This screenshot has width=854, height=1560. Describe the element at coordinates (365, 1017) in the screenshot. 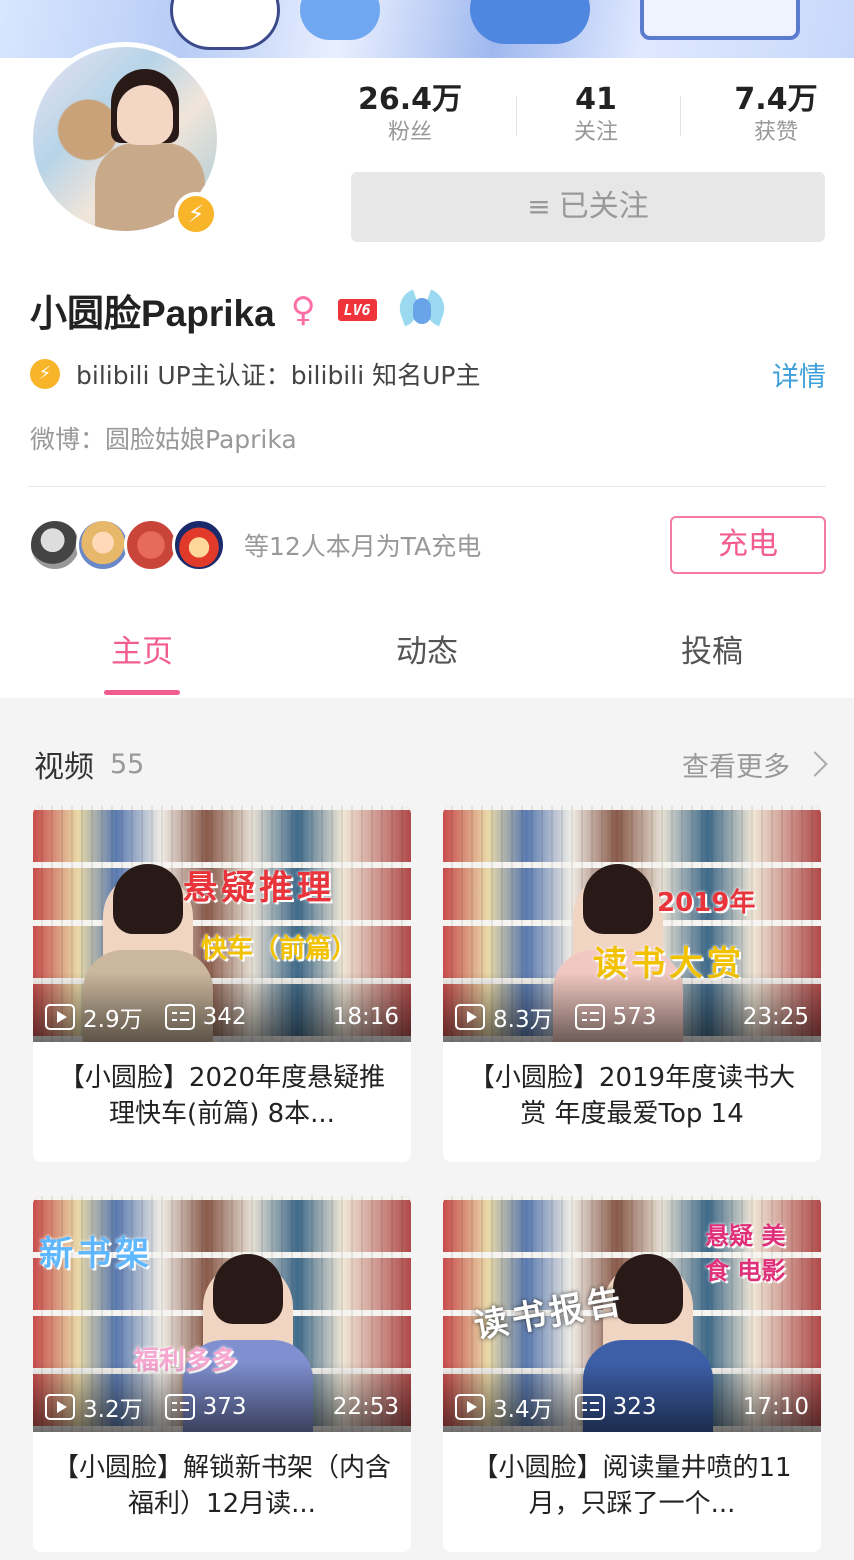

I see `video-duration: 18:16` at that location.